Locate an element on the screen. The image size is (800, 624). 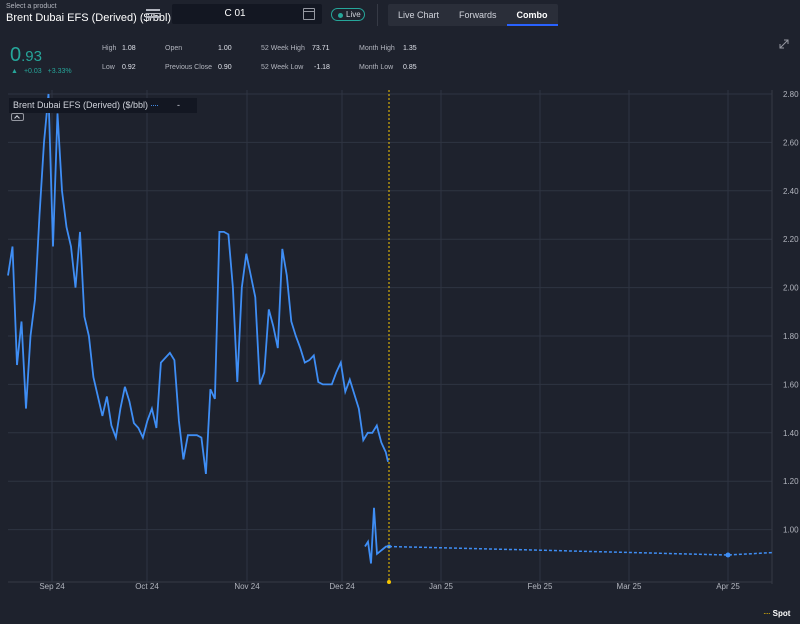
stat-label: 52 Week High is located at coordinates (283, 48).